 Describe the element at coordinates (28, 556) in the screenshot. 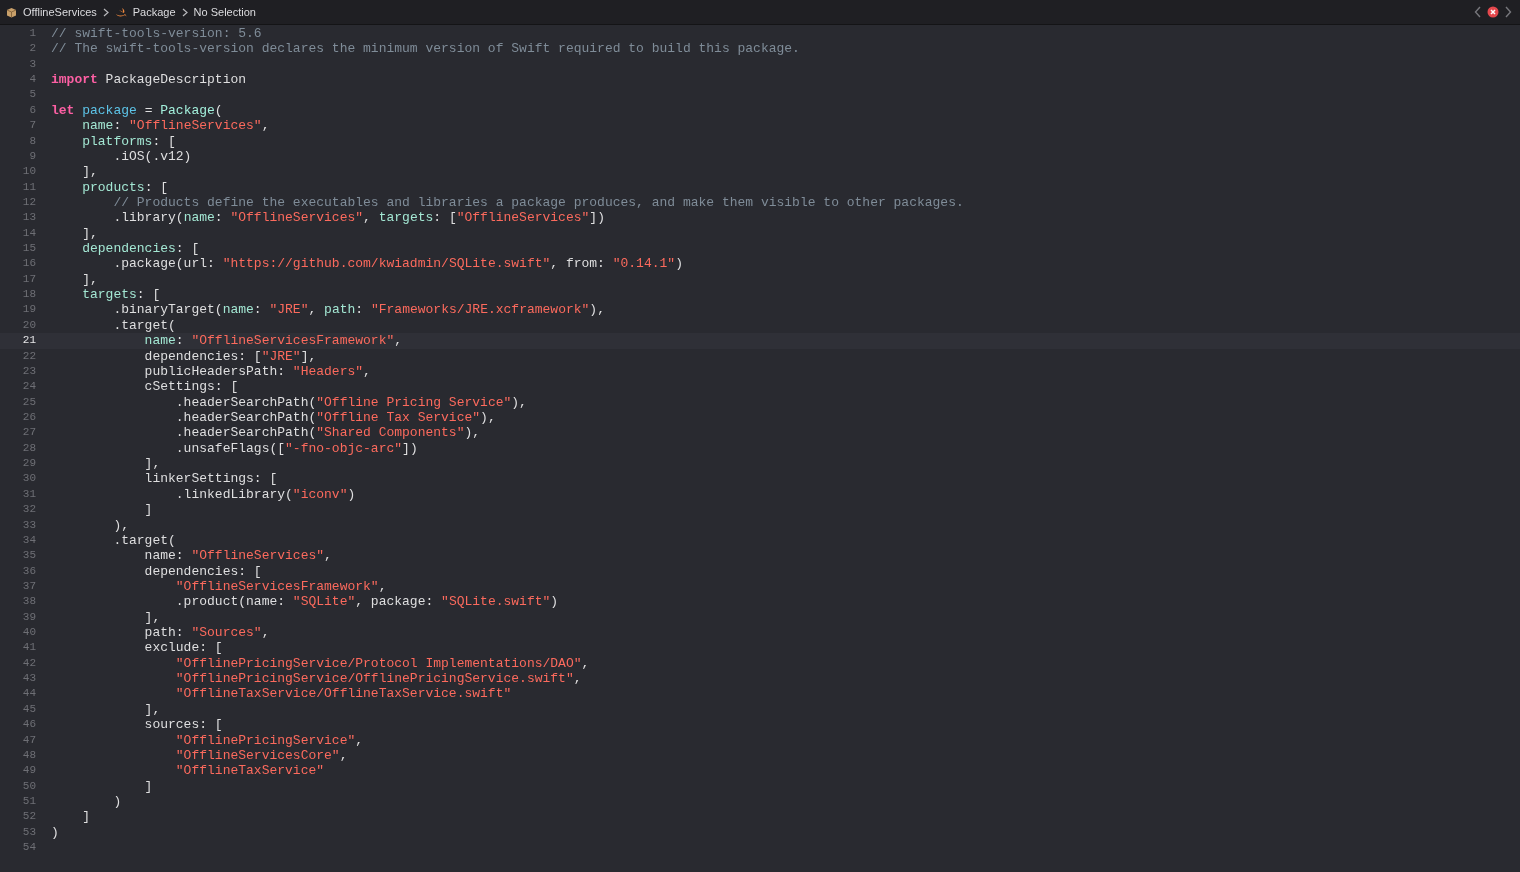

I see `line-number: 35` at that location.